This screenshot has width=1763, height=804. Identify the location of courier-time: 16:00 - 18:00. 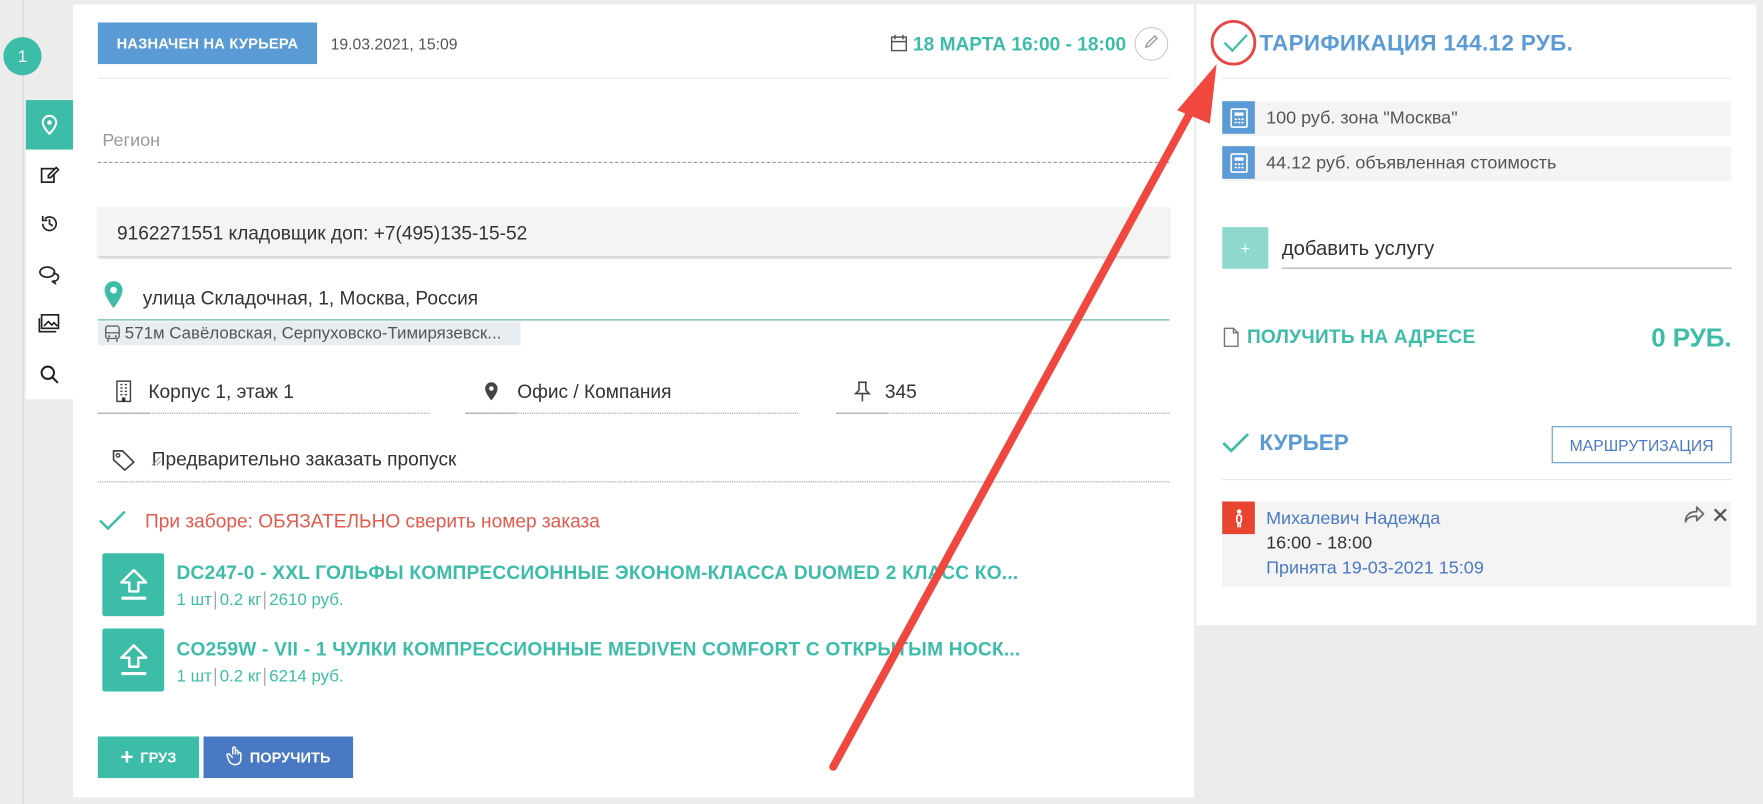
(1319, 544).